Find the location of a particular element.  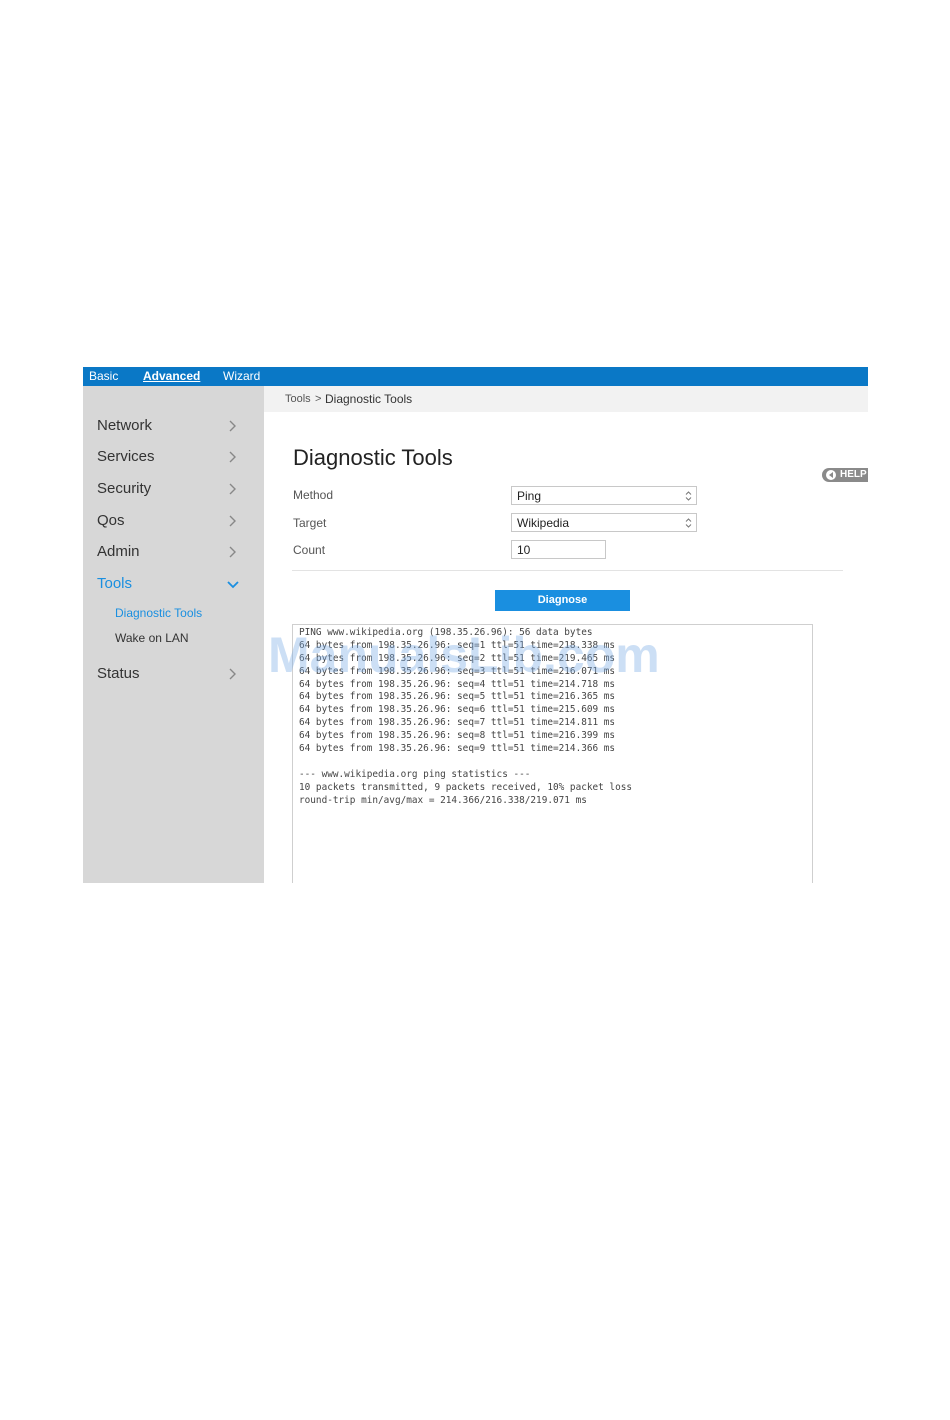

sidebar-item-label: Tools is located at coordinates (115, 583).